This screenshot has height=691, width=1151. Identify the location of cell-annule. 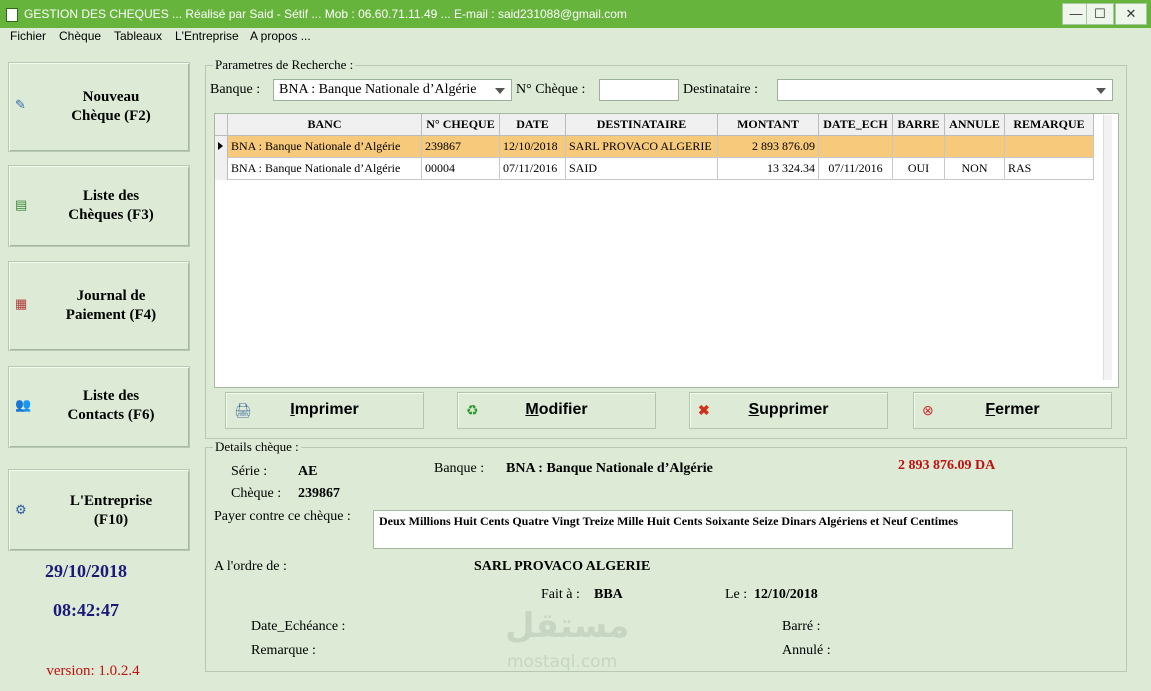
(975, 147).